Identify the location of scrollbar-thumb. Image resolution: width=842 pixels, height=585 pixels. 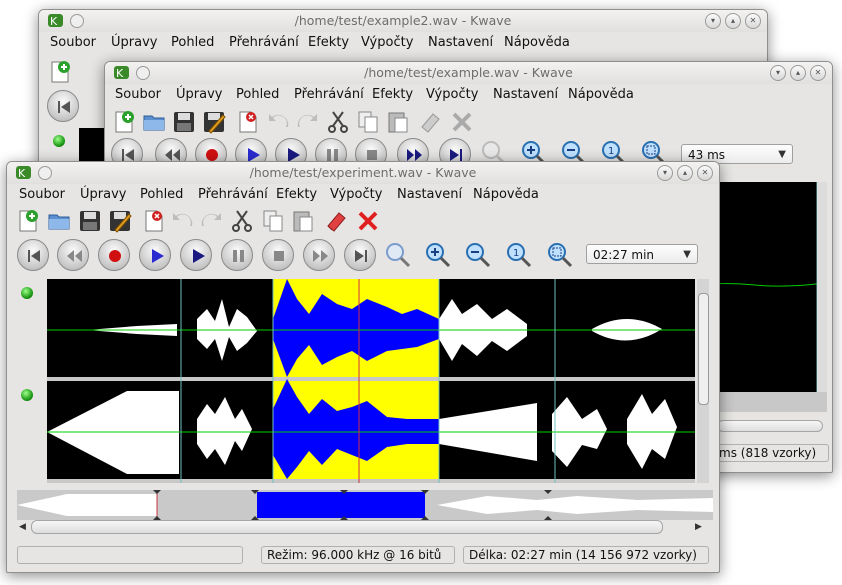
(703, 349).